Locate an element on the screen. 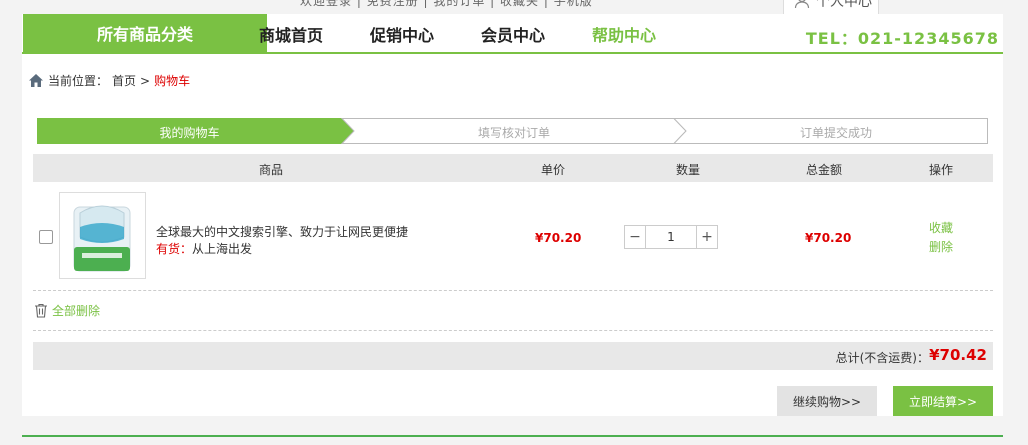 The width and height of the screenshot is (1028, 445). product-thumbnail is located at coordinates (102, 238).